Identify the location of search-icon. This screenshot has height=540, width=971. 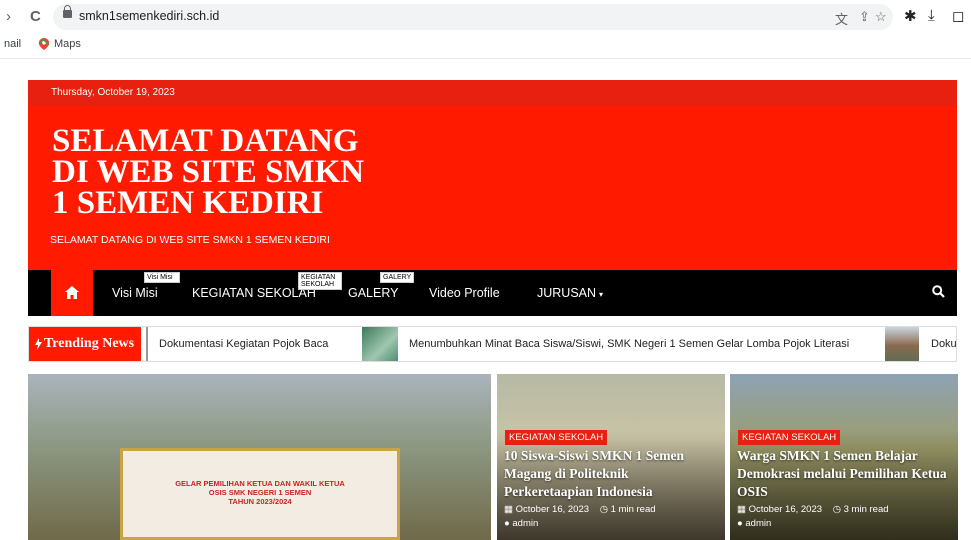
(938, 291).